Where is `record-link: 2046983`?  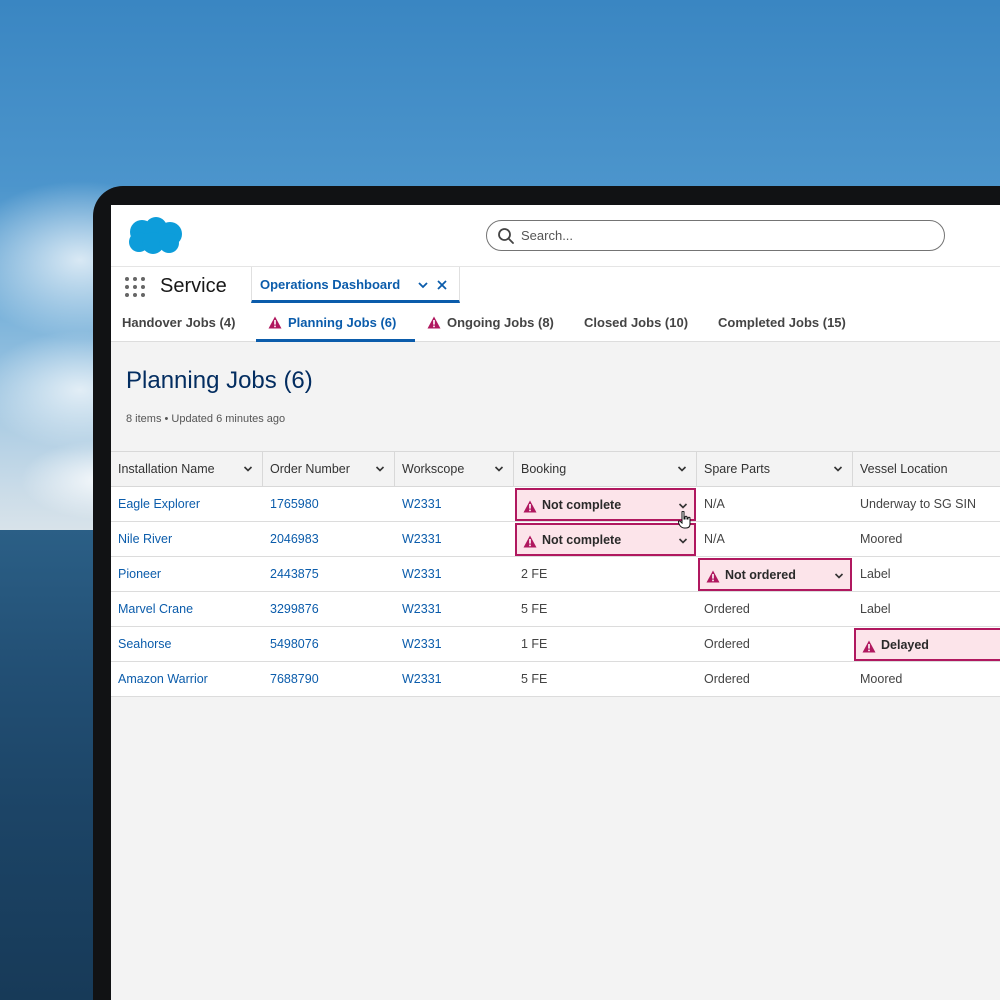
record-link: 2046983 is located at coordinates (294, 539).